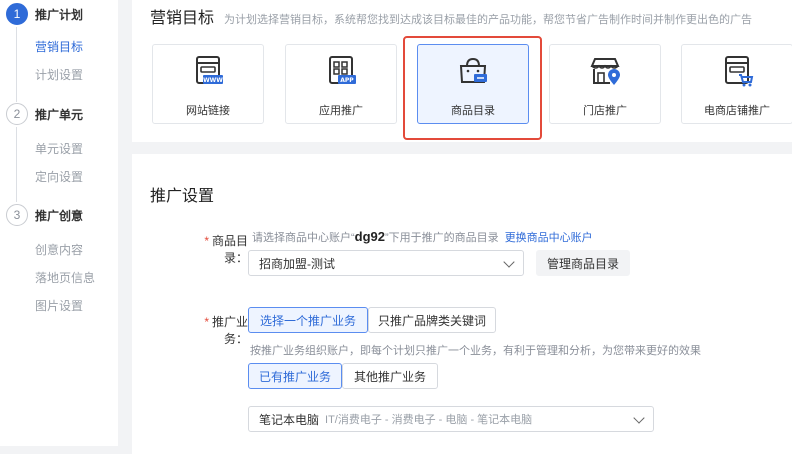 Image resolution: width=792 pixels, height=454 pixels. What do you see at coordinates (209, 70) in the screenshot?
I see `website-link-icon: WWW` at bounding box center [209, 70].